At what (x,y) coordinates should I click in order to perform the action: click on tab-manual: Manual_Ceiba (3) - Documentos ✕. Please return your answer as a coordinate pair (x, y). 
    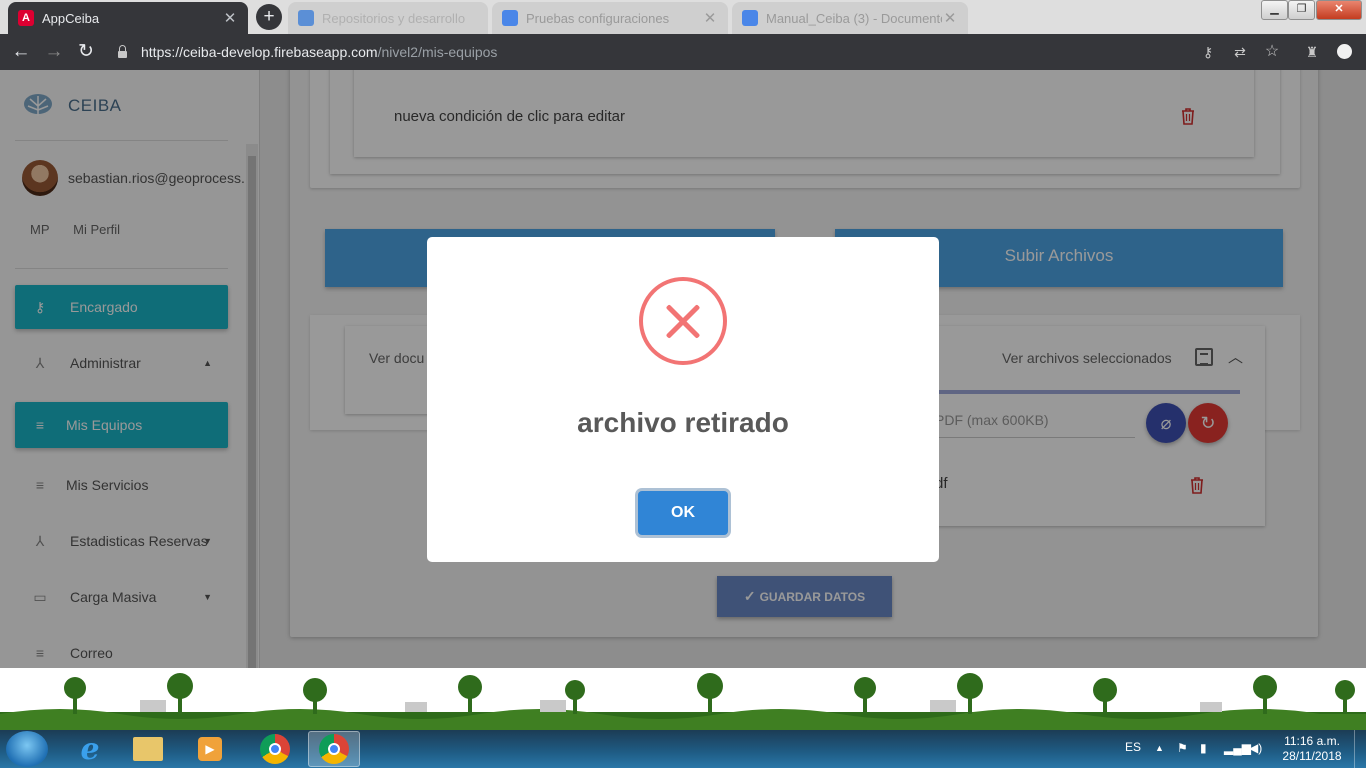
    Looking at the image, I should click on (850, 18).